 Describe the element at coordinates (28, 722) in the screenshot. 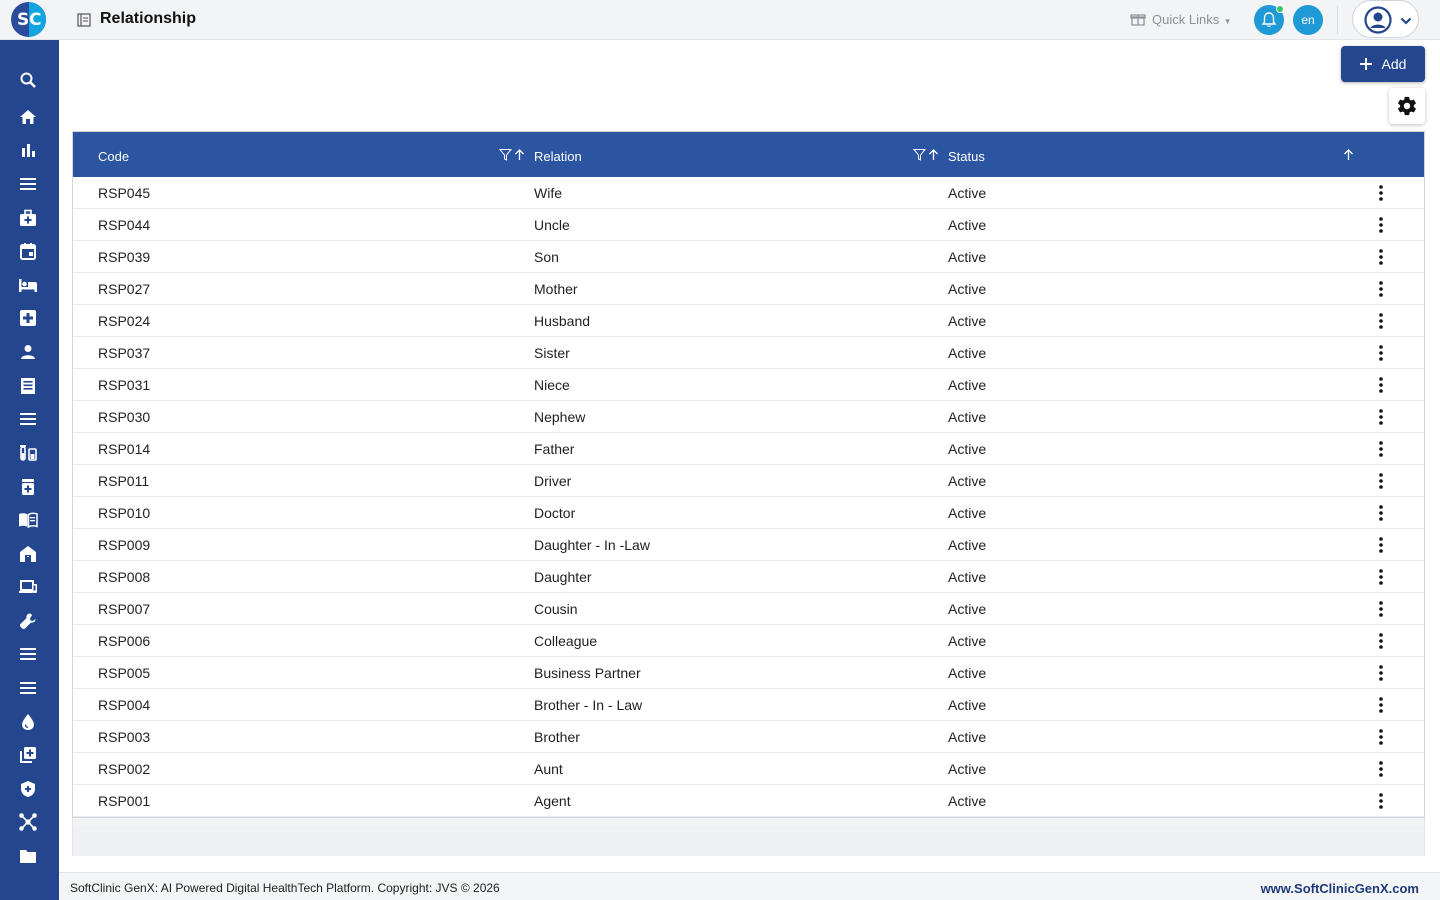

I see `blood-drop-icon` at that location.